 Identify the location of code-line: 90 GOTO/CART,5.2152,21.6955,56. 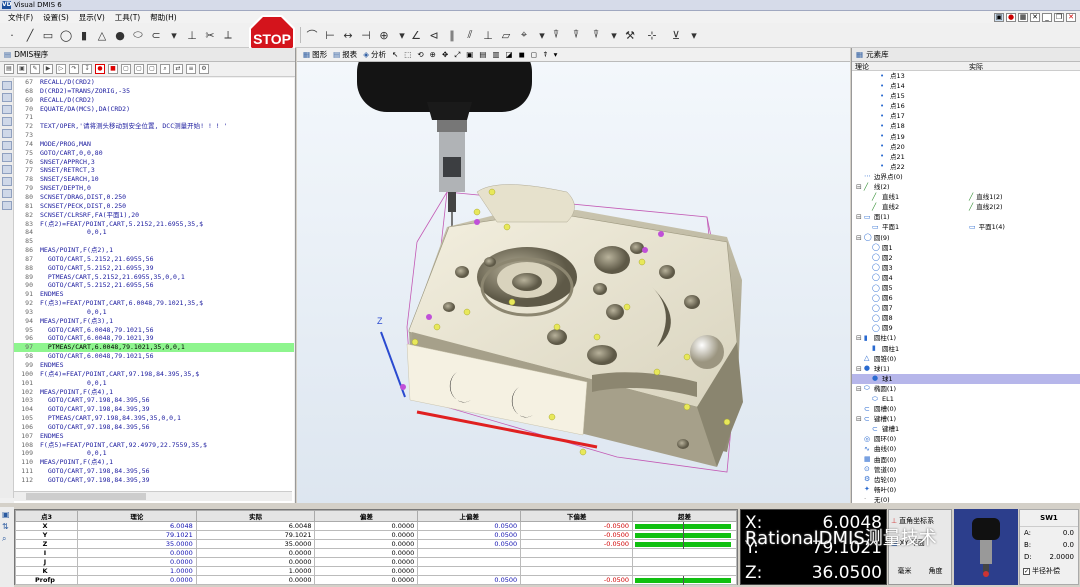
(154, 285).